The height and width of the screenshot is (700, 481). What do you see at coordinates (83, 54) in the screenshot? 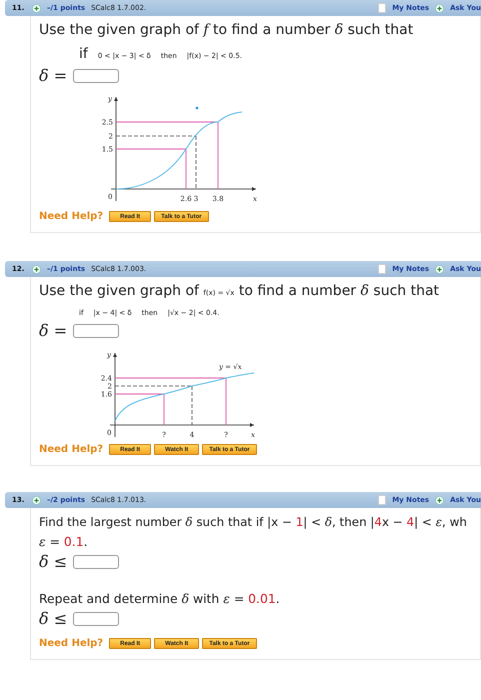
I see `condition-text: if` at bounding box center [83, 54].